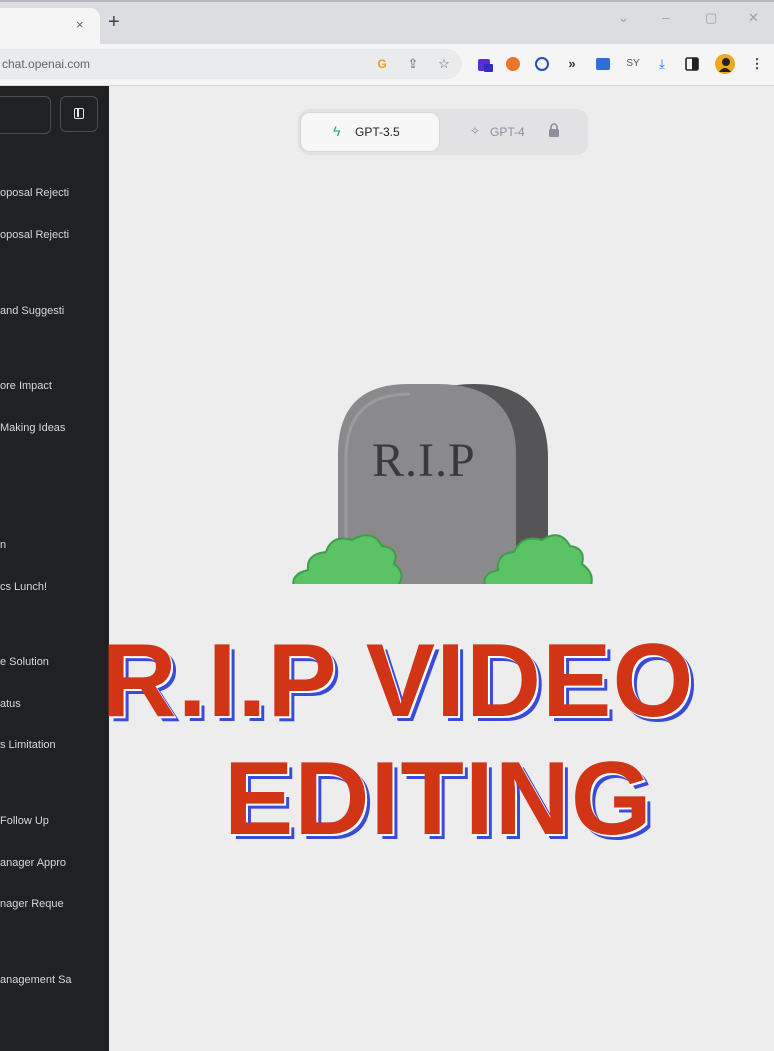 The image size is (774, 1051). I want to click on sidebar-chat-item: Making Ideas, so click(54, 428).